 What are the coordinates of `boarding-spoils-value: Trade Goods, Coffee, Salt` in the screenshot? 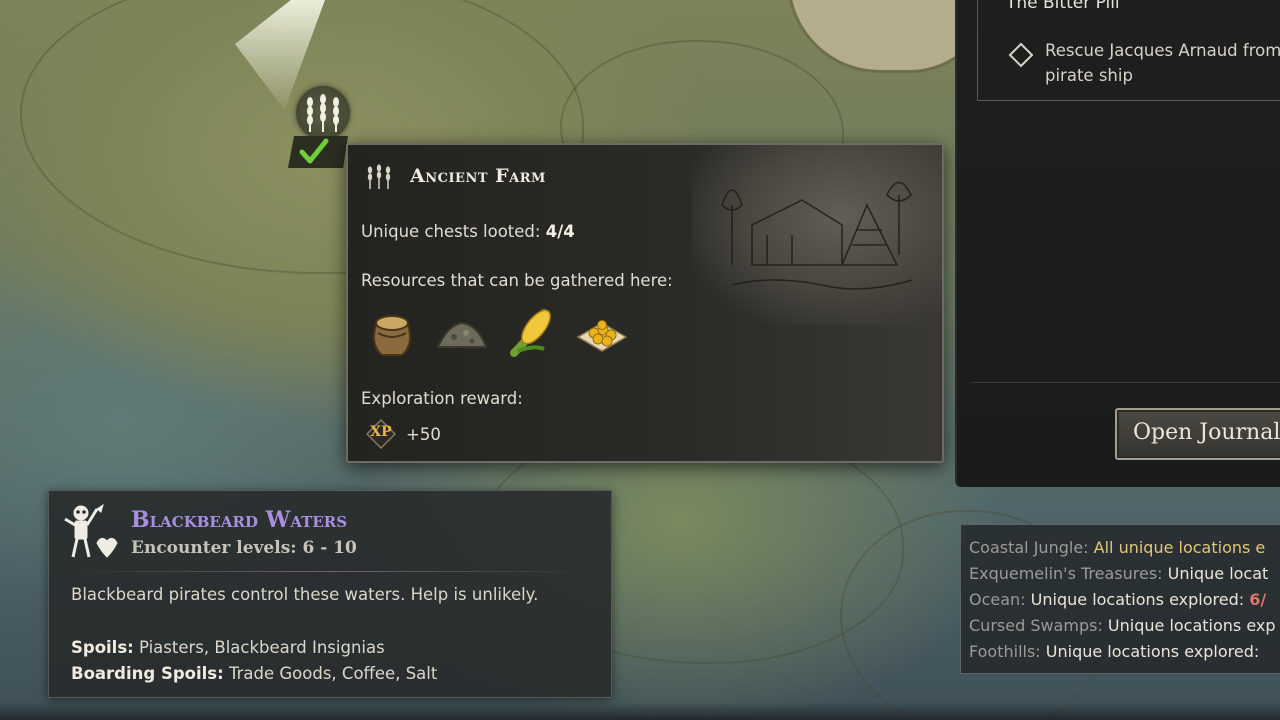 It's located at (333, 673).